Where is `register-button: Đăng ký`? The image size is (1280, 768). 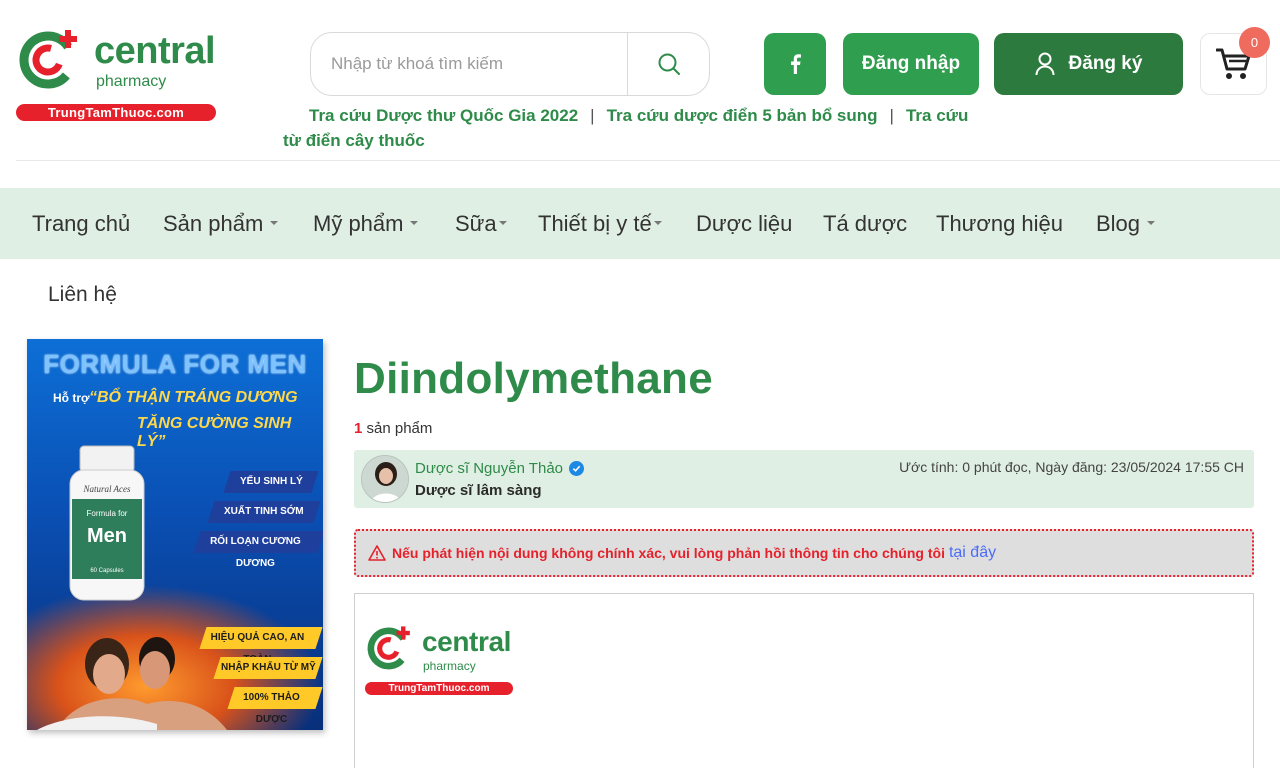
register-button: Đăng ký is located at coordinates (1088, 64).